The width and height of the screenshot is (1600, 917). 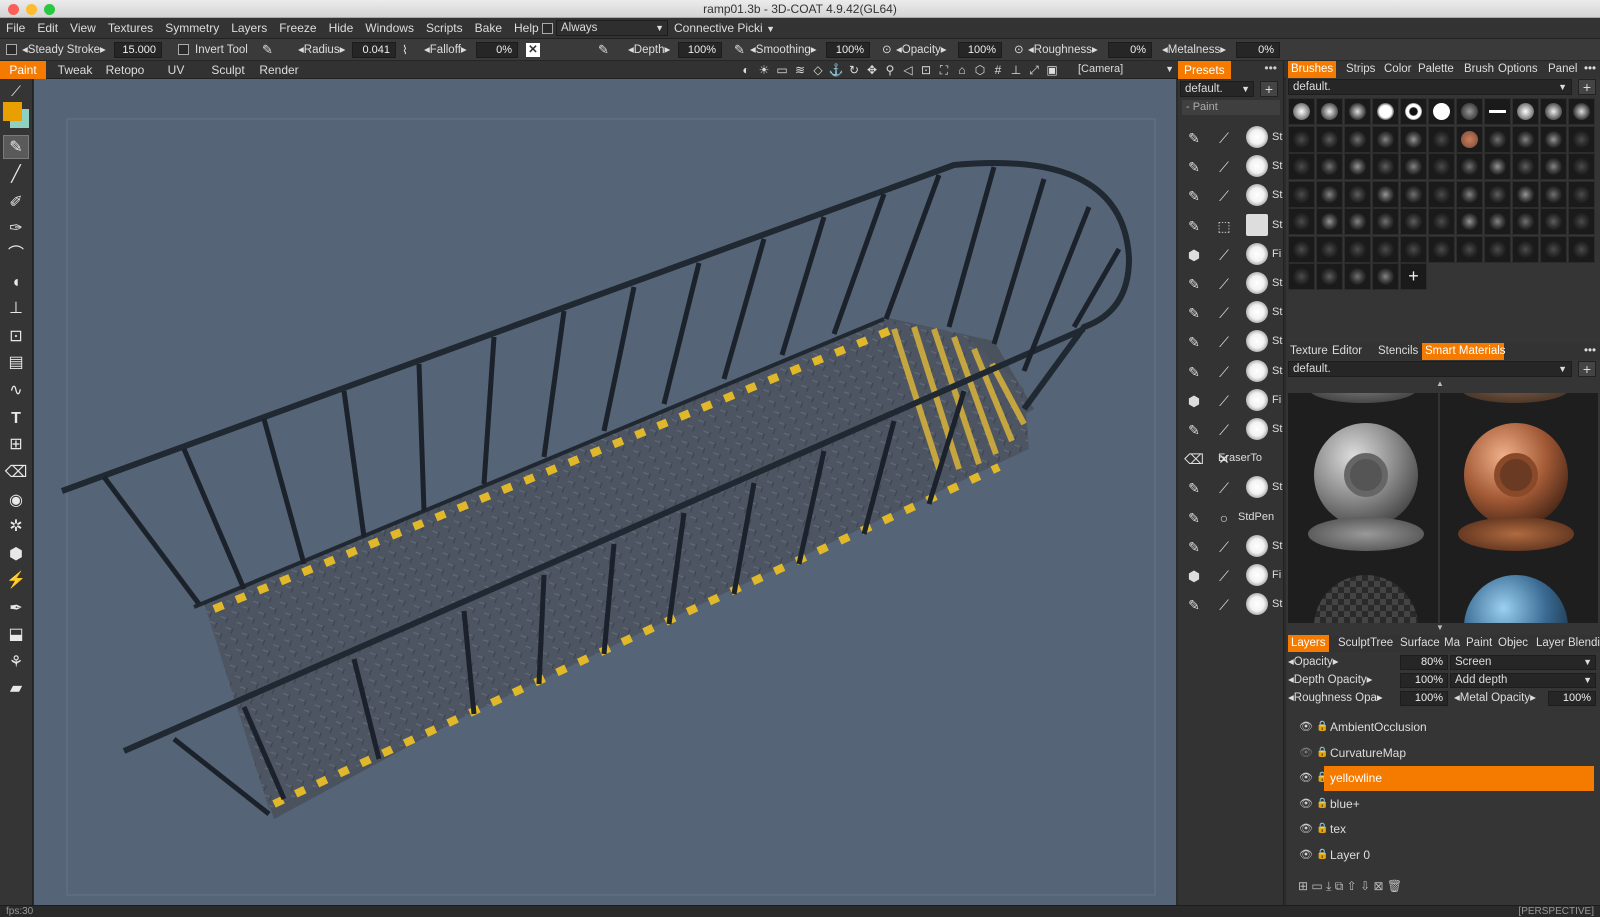 I want to click on fill-tool-icon: ✐, so click(x=16, y=203).